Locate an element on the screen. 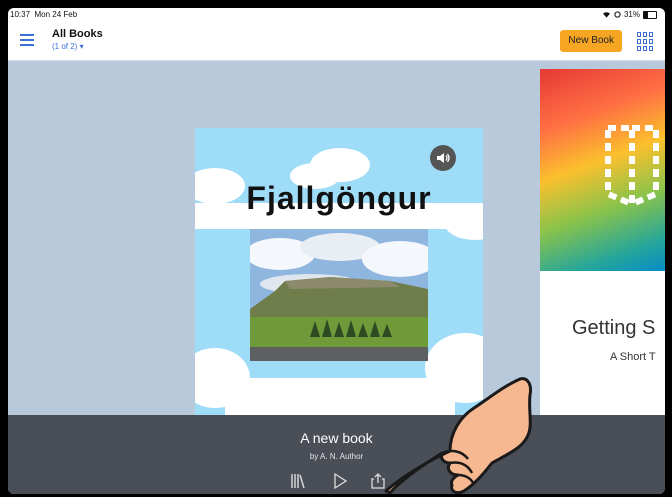 This screenshot has height=497, width=672. book-title: A new book is located at coordinates (336, 438).